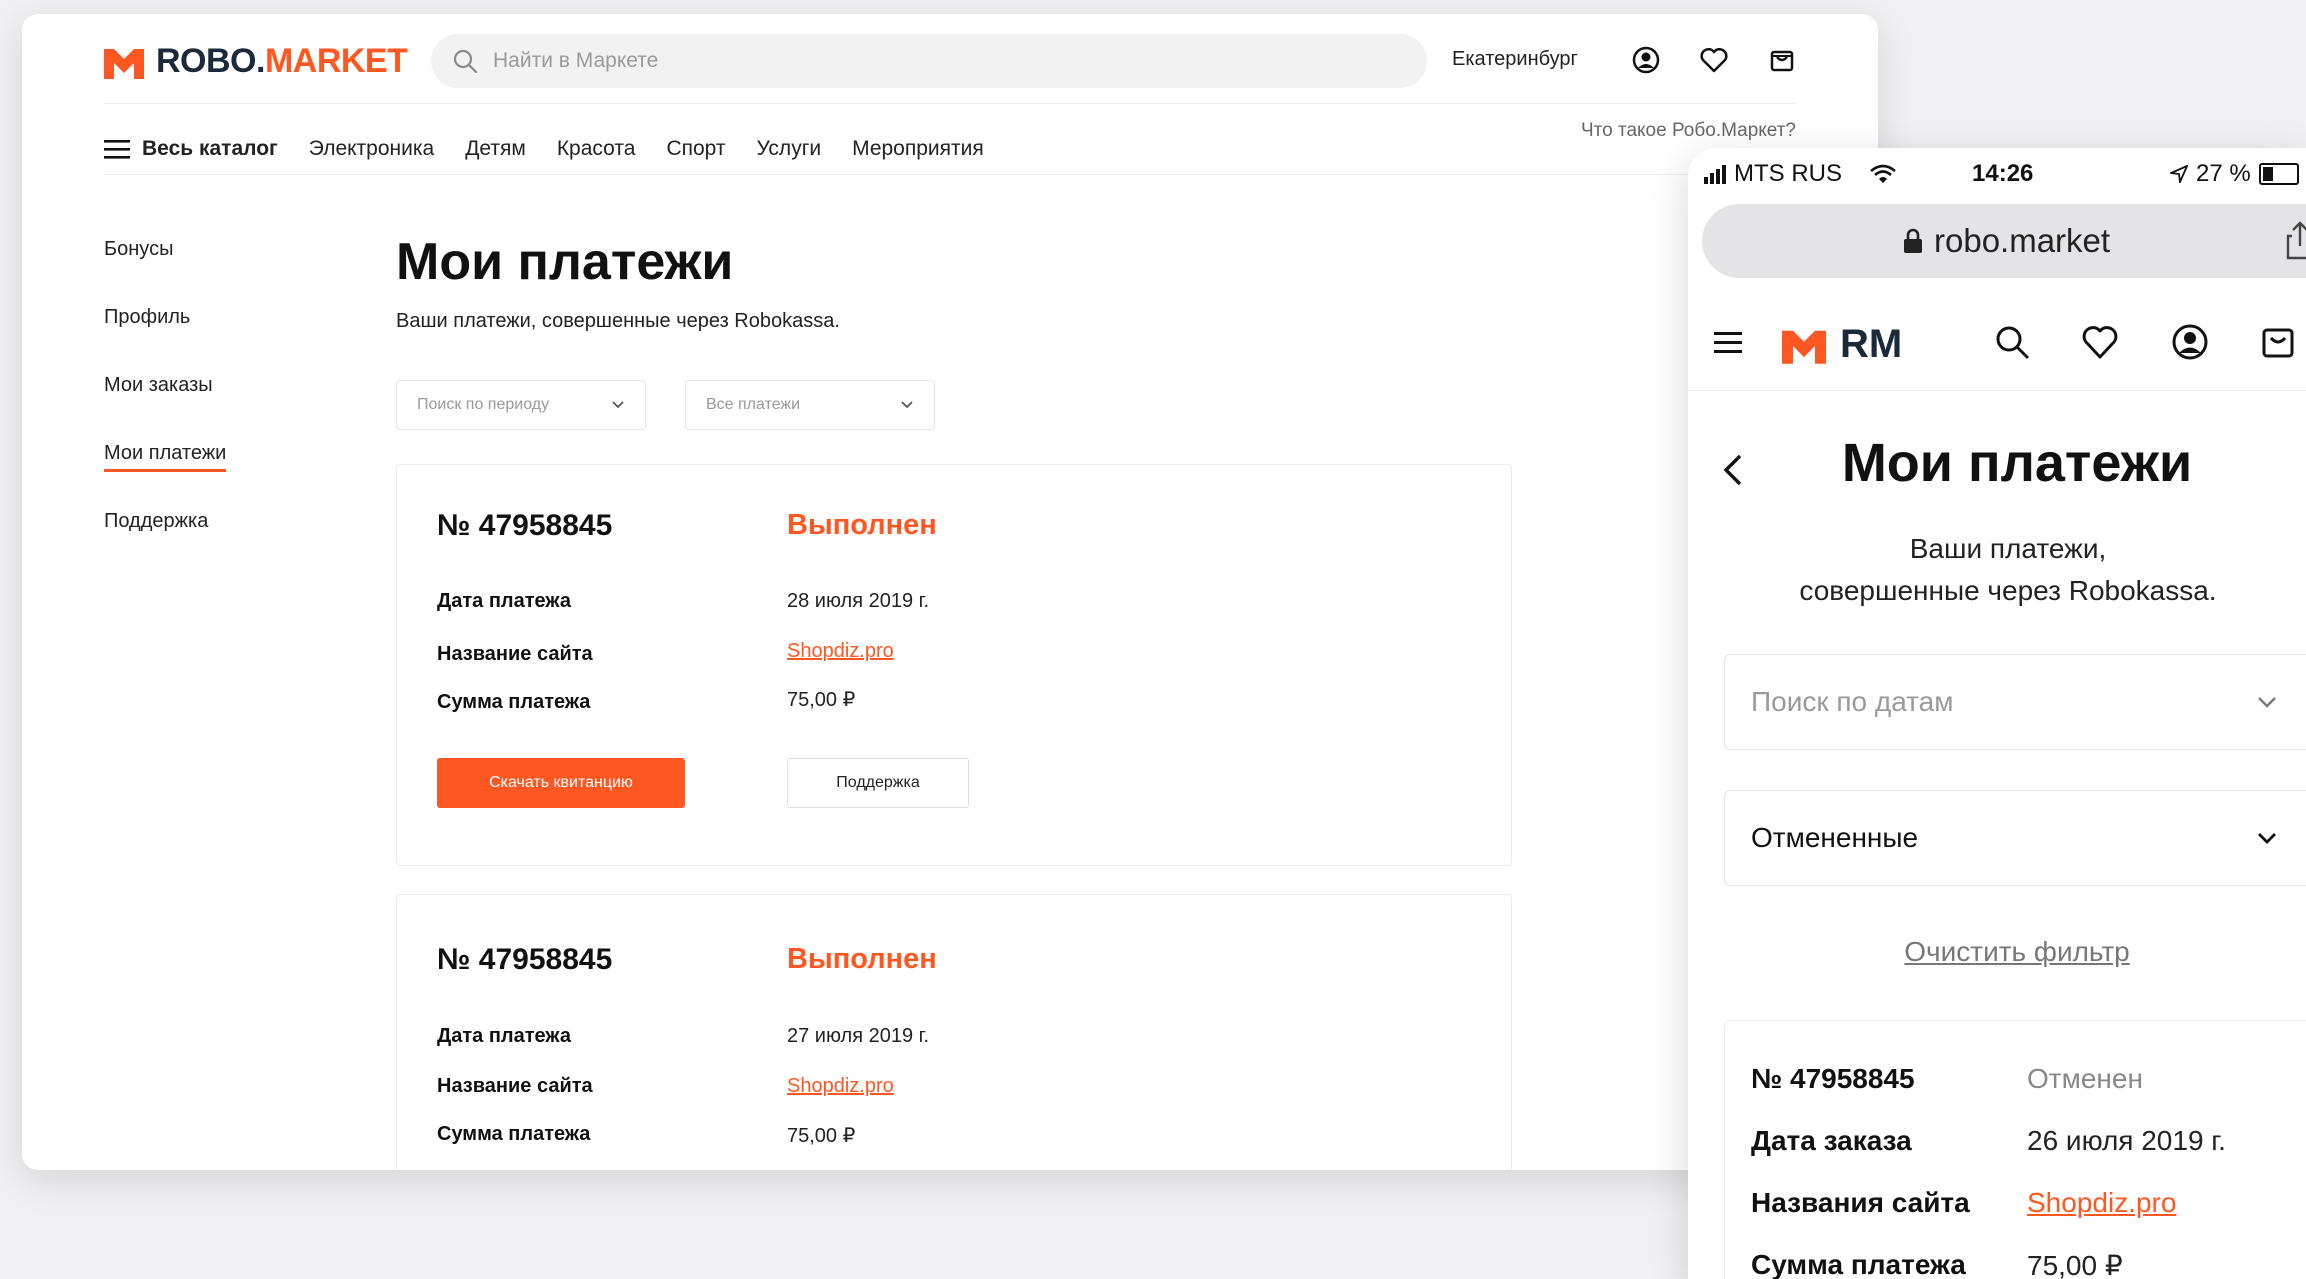  Describe the element at coordinates (1800, 174) in the screenshot. I see `carrier: MTS RUS` at that location.